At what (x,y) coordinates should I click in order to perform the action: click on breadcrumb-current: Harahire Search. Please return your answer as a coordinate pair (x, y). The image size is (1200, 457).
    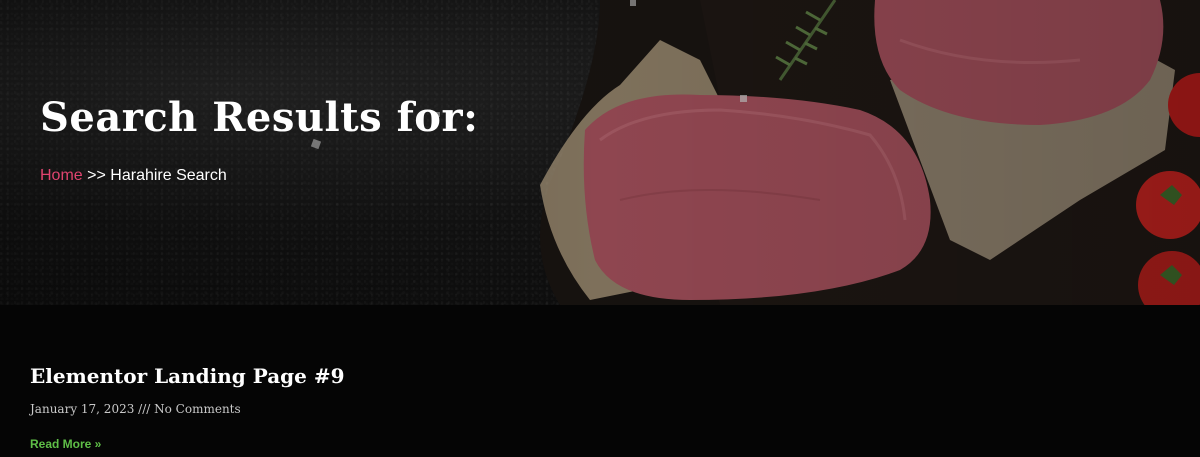
    Looking at the image, I should click on (168, 175).